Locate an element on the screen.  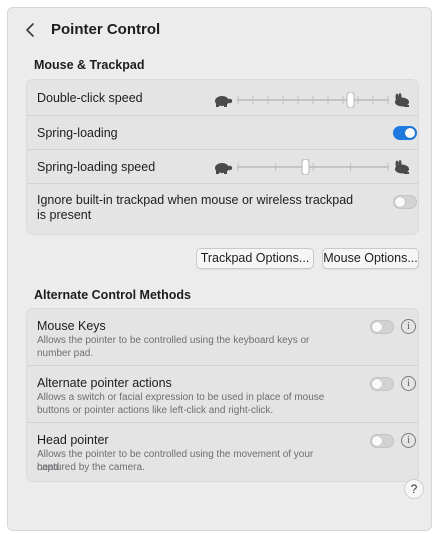
double-click-speed-slider is located at coordinates (312, 100).